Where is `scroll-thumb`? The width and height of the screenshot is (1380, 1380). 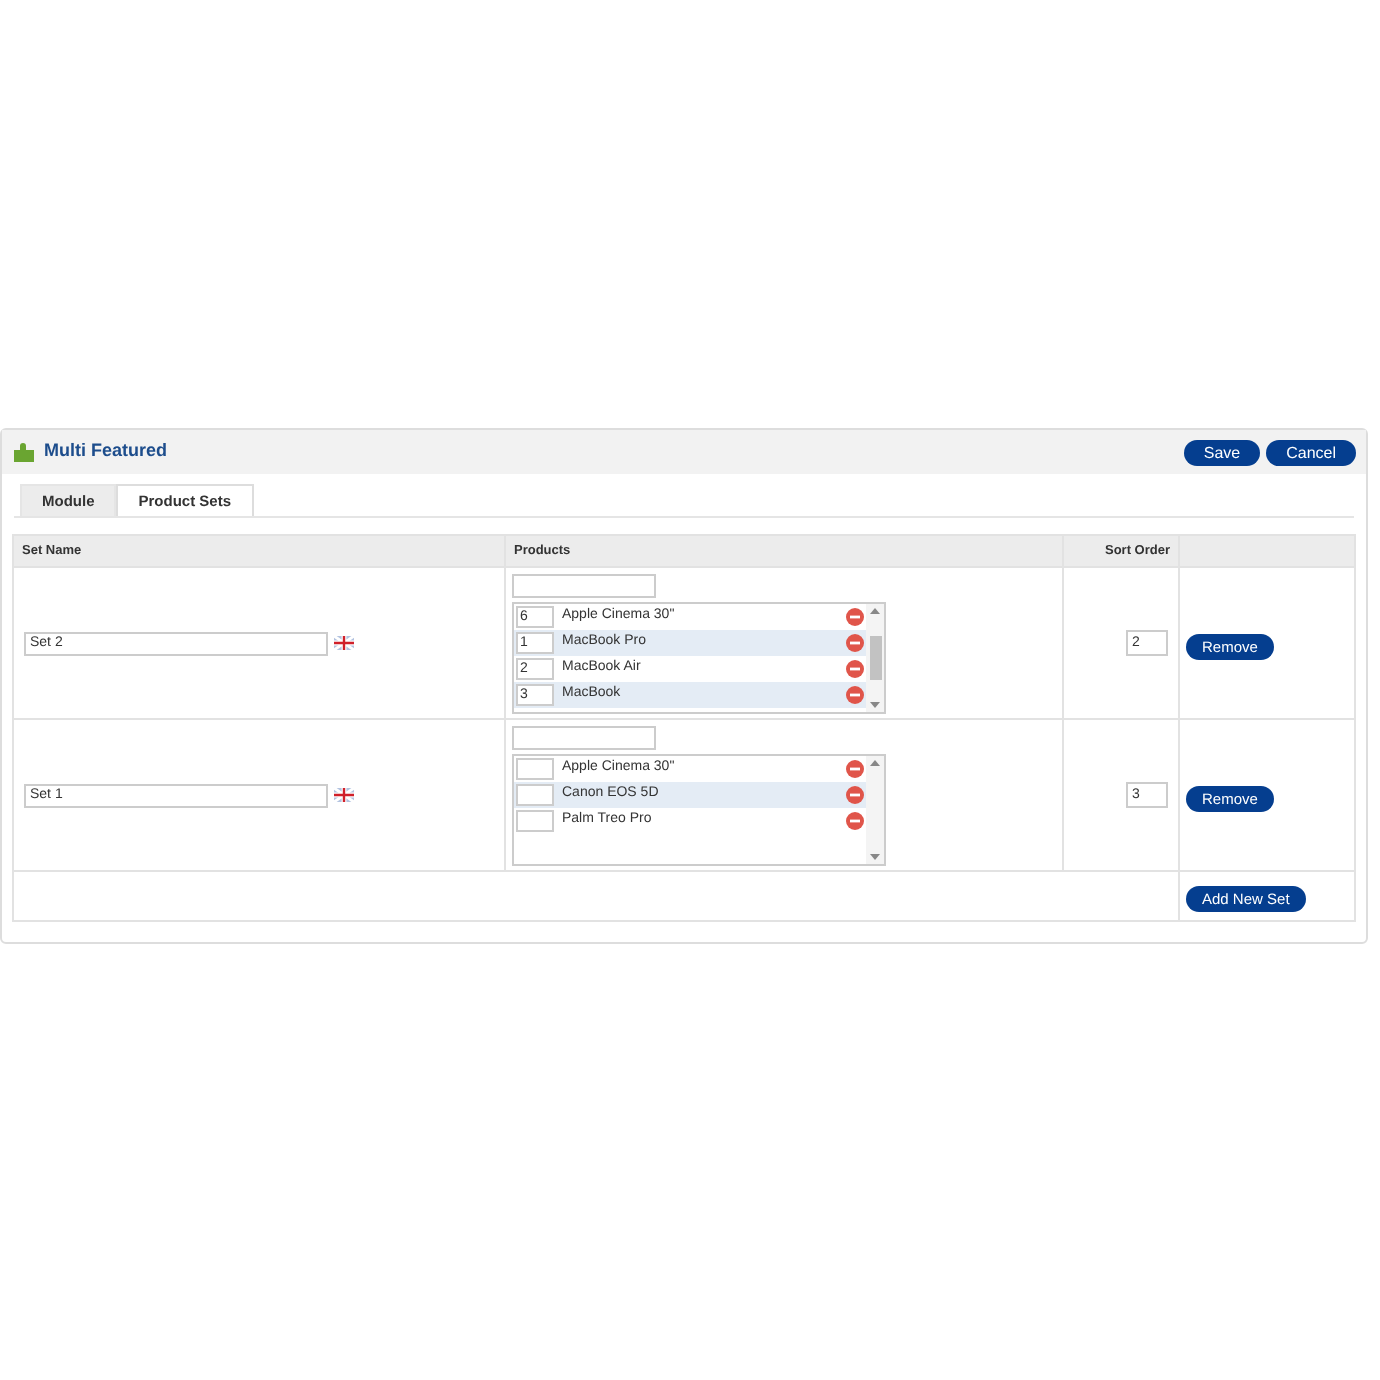
scroll-thumb is located at coordinates (875, 657).